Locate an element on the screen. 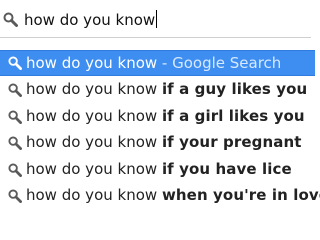  address-input: how do you know is located at coordinates (91, 20).